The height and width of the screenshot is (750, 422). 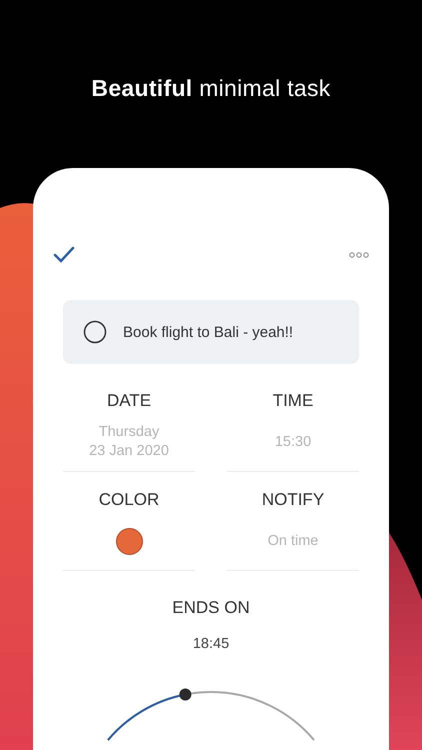 What do you see at coordinates (293, 500) in the screenshot?
I see `field-label: NOTIFY` at bounding box center [293, 500].